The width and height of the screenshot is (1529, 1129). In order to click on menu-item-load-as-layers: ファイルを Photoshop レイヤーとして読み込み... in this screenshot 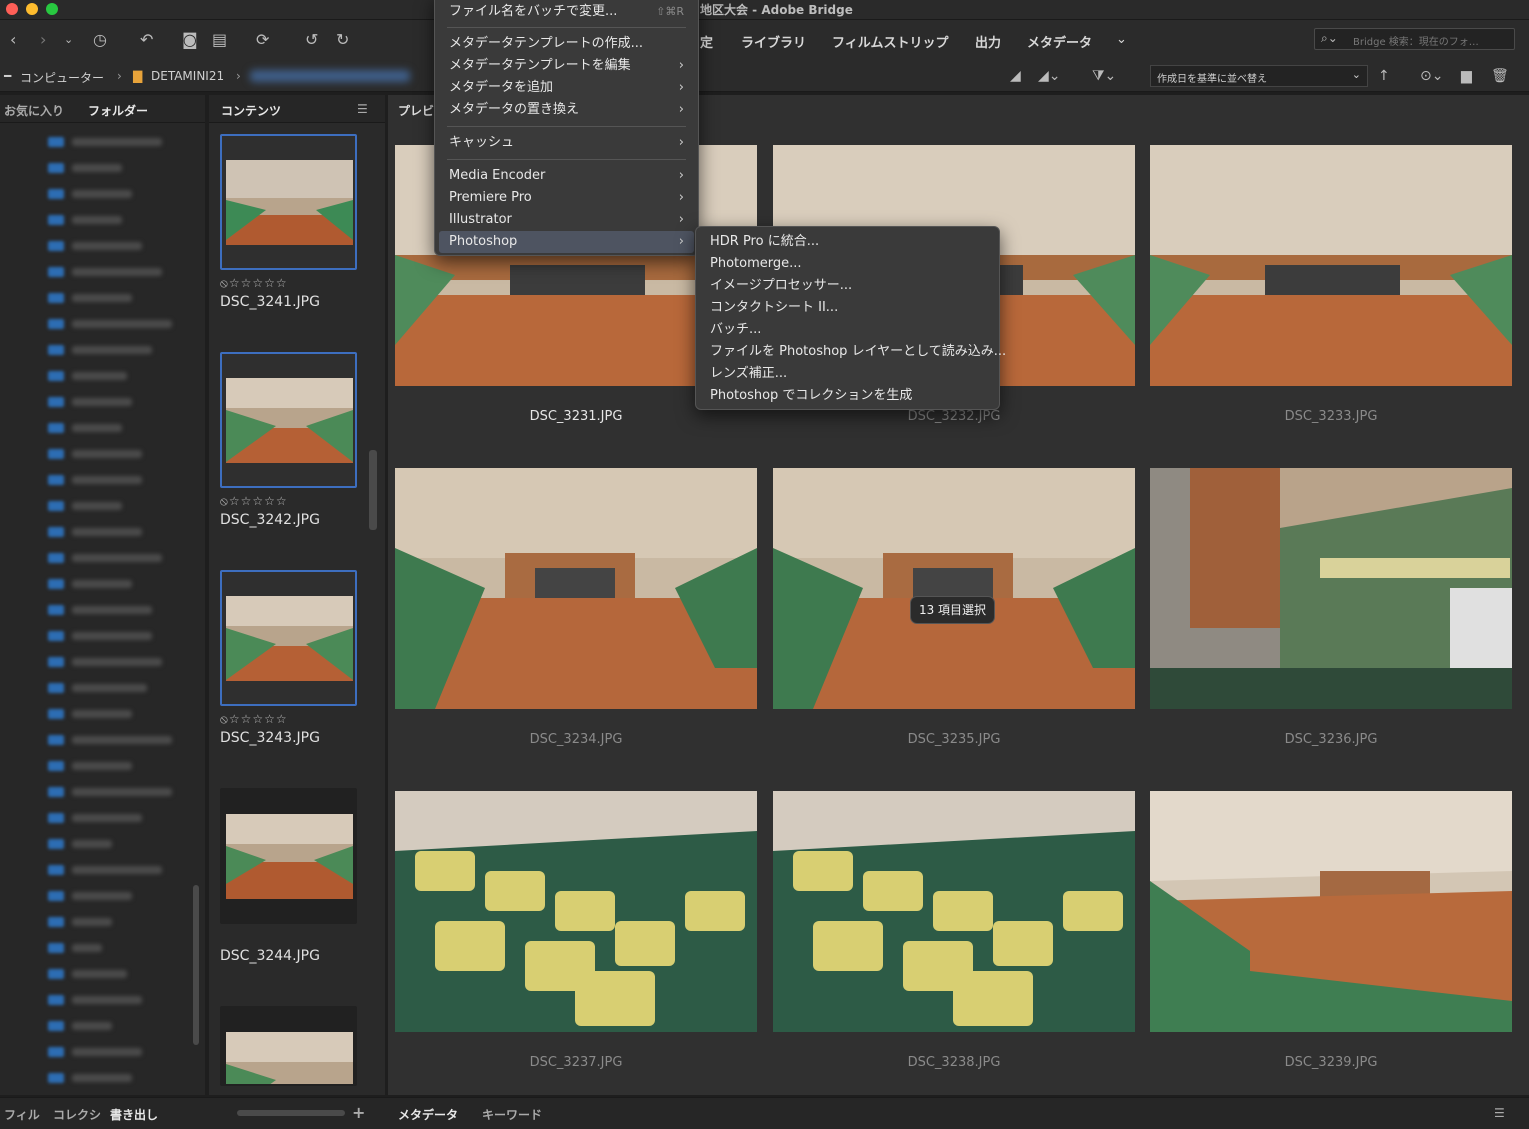, I will do `click(853, 352)`.